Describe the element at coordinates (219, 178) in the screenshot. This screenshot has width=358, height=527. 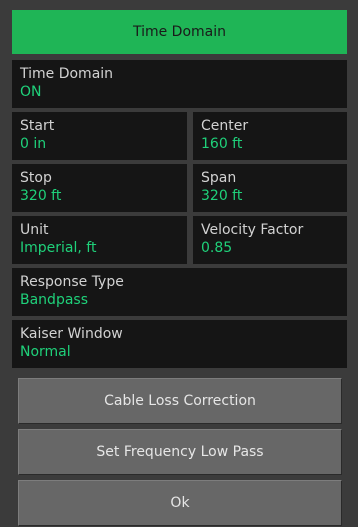
I see `span-label: Span` at that location.